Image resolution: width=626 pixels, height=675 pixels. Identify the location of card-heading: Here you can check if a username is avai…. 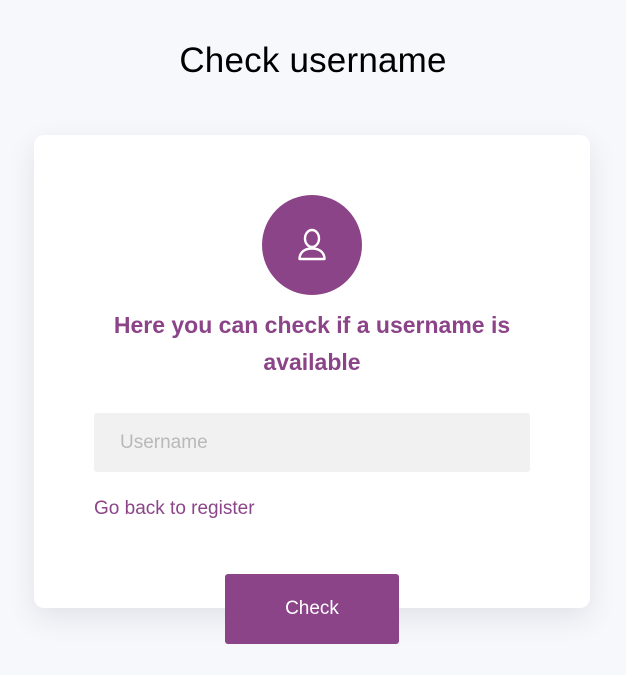
(312, 343).